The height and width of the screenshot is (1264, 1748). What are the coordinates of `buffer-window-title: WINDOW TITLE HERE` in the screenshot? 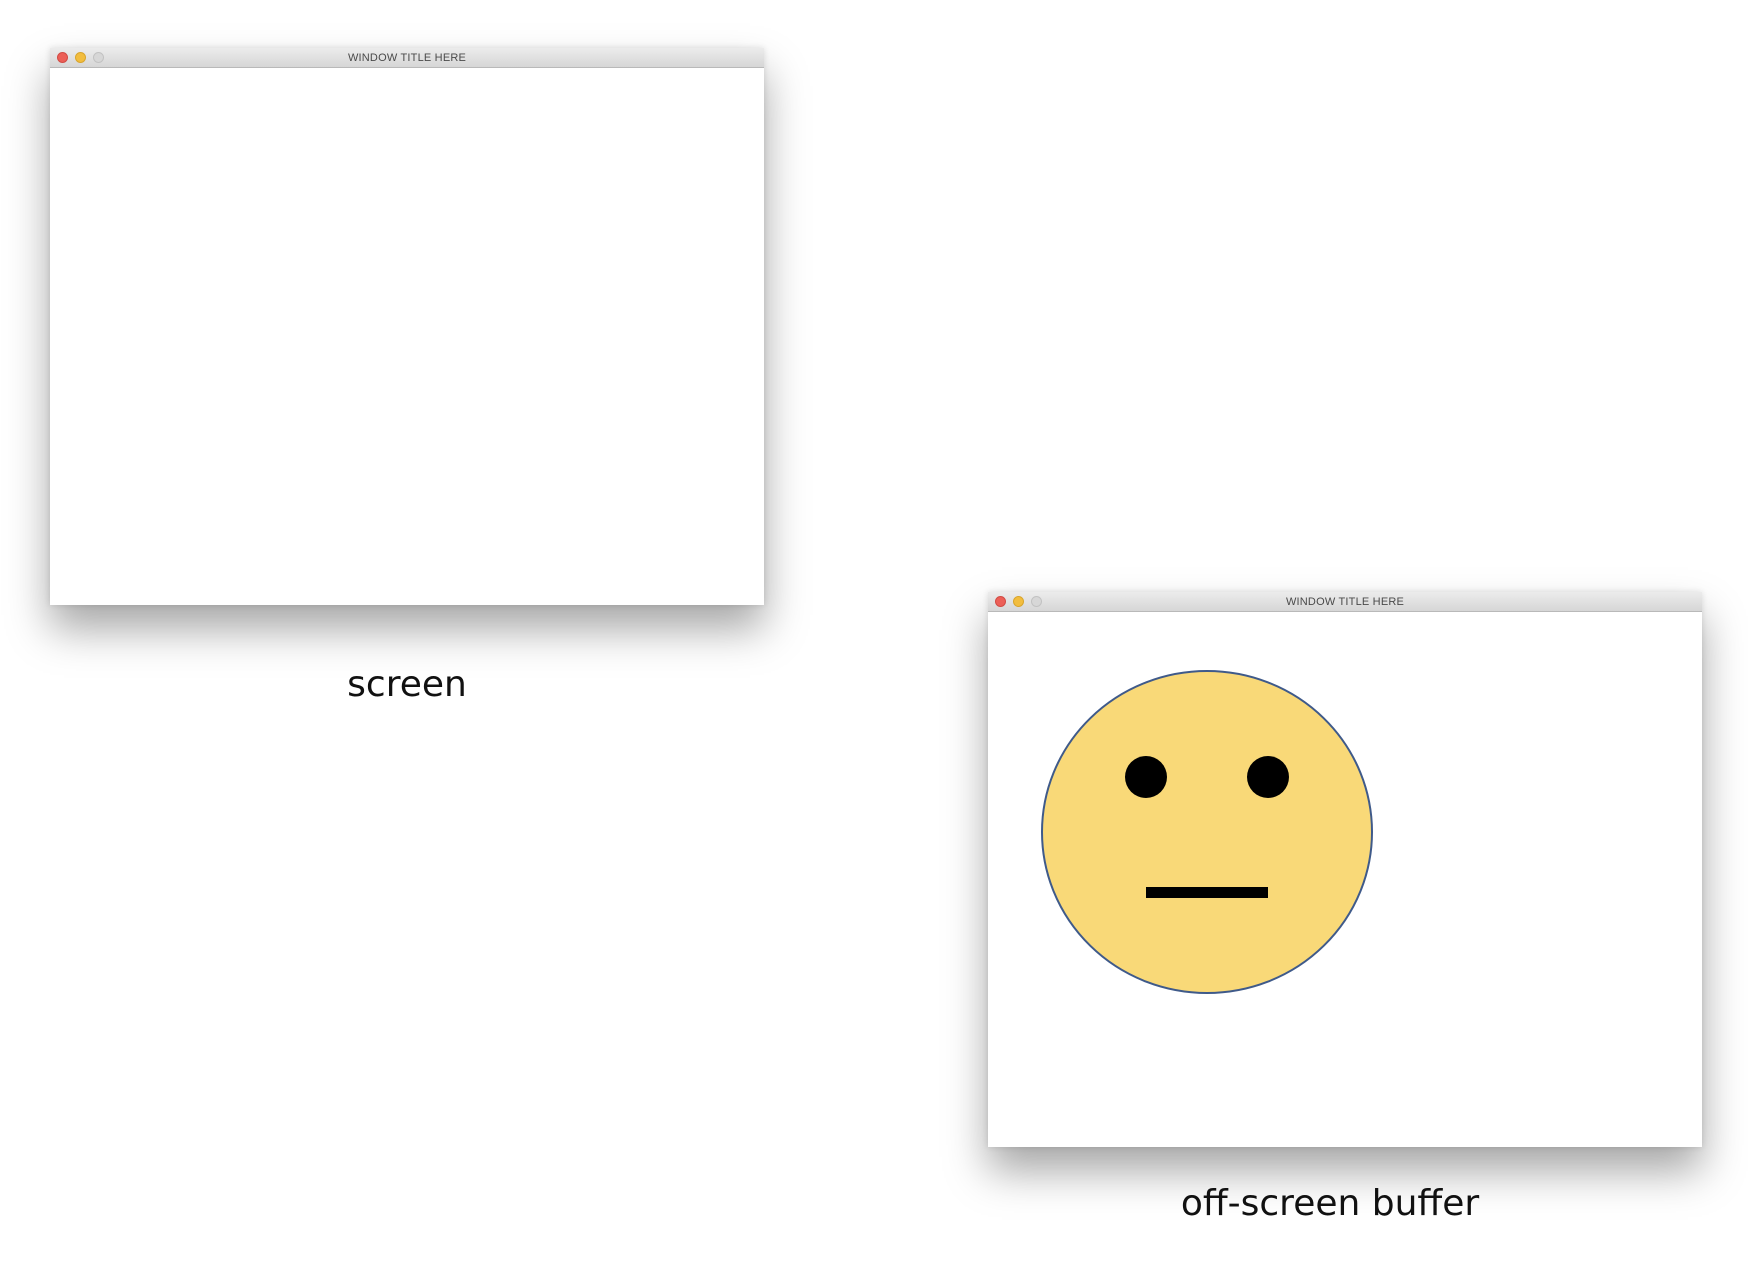 It's located at (1345, 602).